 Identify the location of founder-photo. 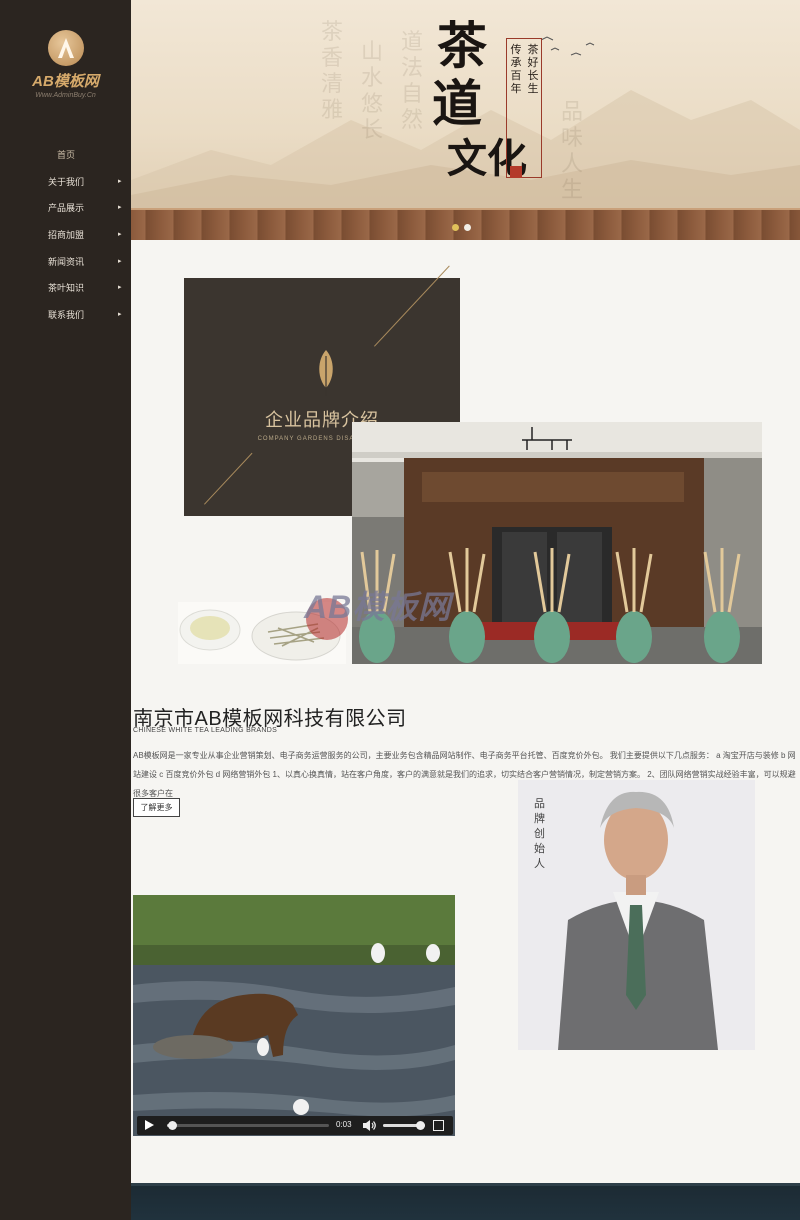
(636, 915).